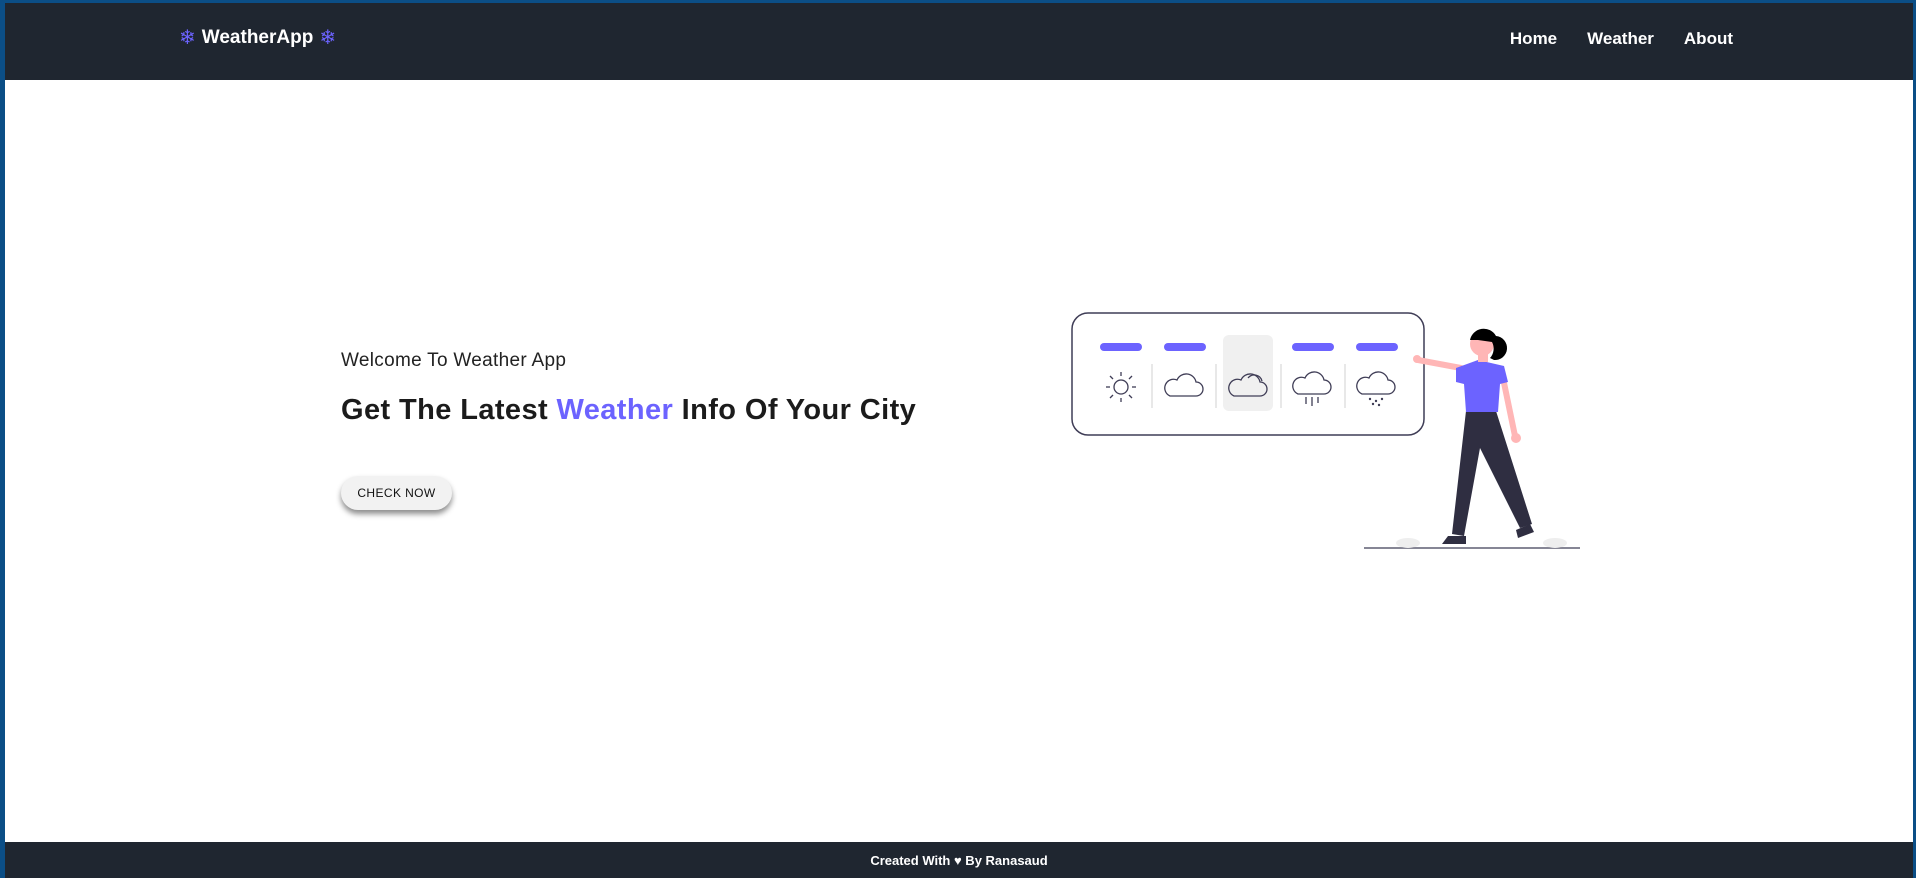 Image resolution: width=1916 pixels, height=878 pixels. Describe the element at coordinates (959, 41) in the screenshot. I see `navbar: ❄ WeatherApp ❄ Home Weather About` at that location.